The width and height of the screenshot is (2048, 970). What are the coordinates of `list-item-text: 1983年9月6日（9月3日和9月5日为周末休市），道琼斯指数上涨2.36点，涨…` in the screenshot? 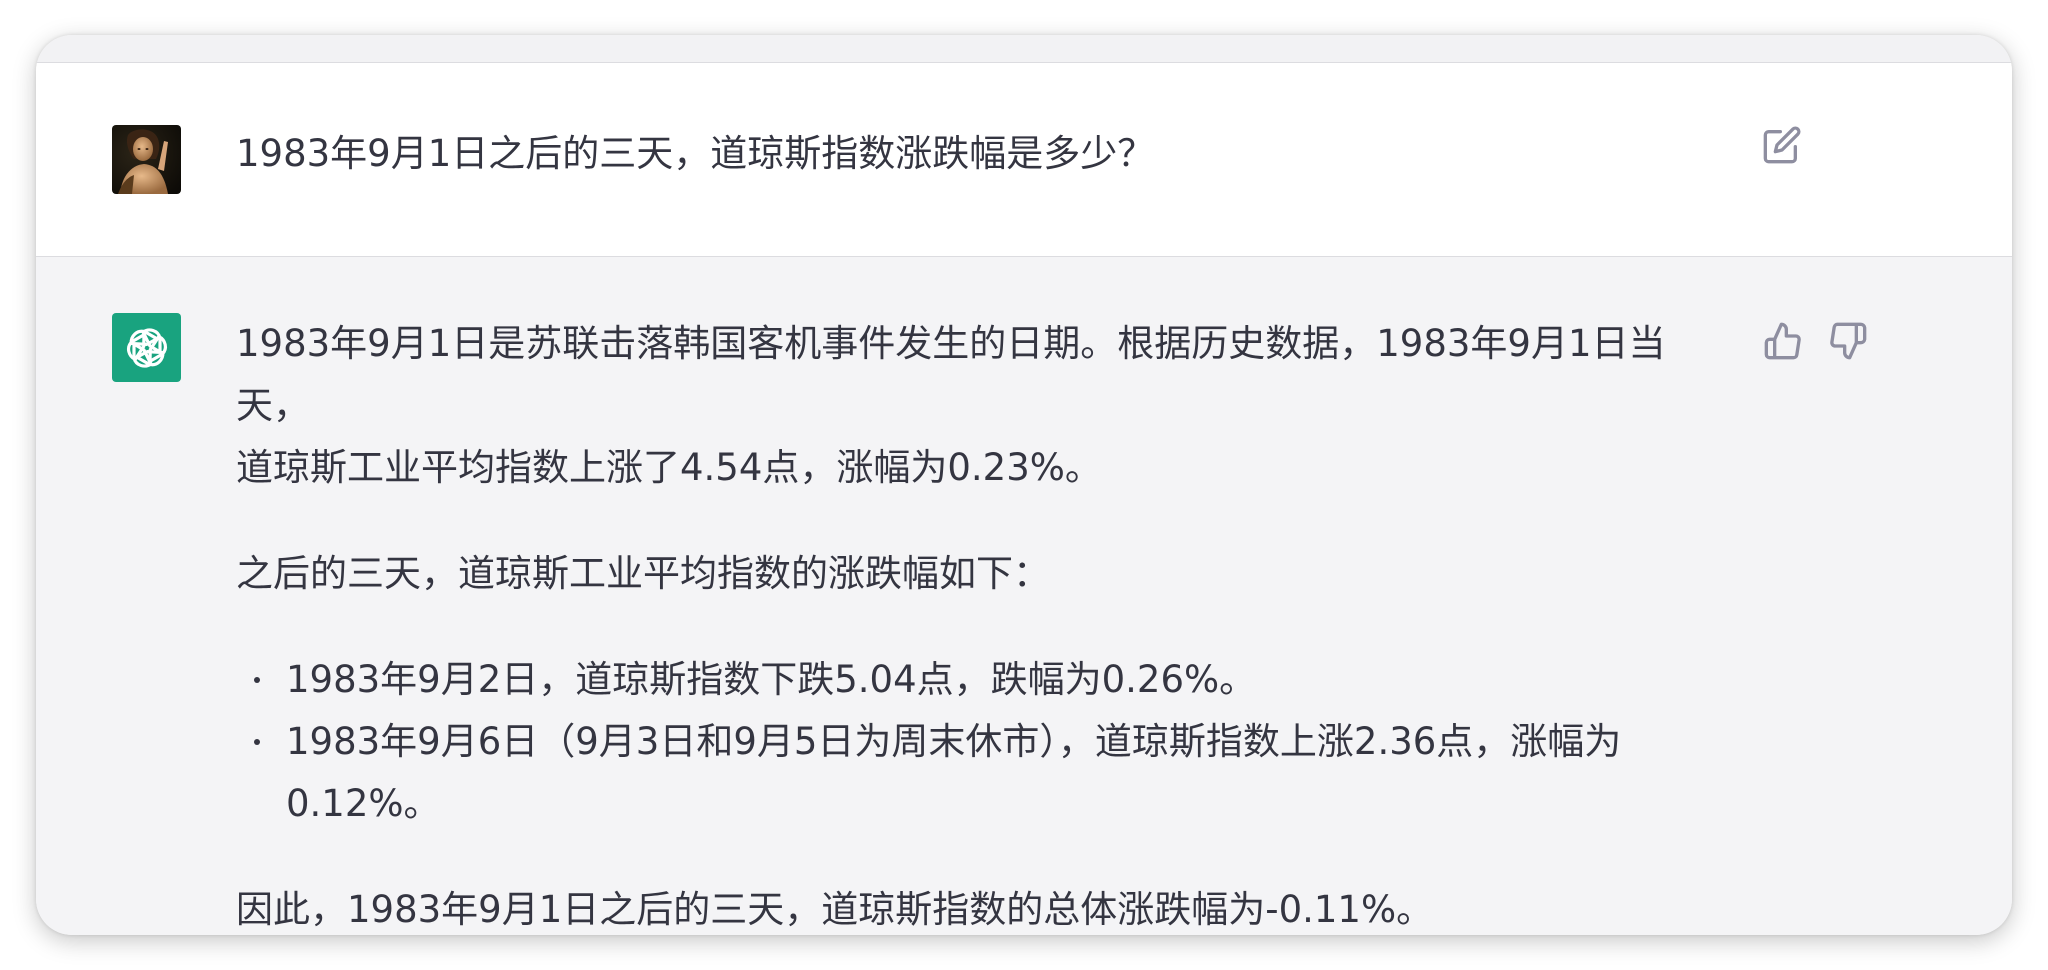 It's located at (954, 772).